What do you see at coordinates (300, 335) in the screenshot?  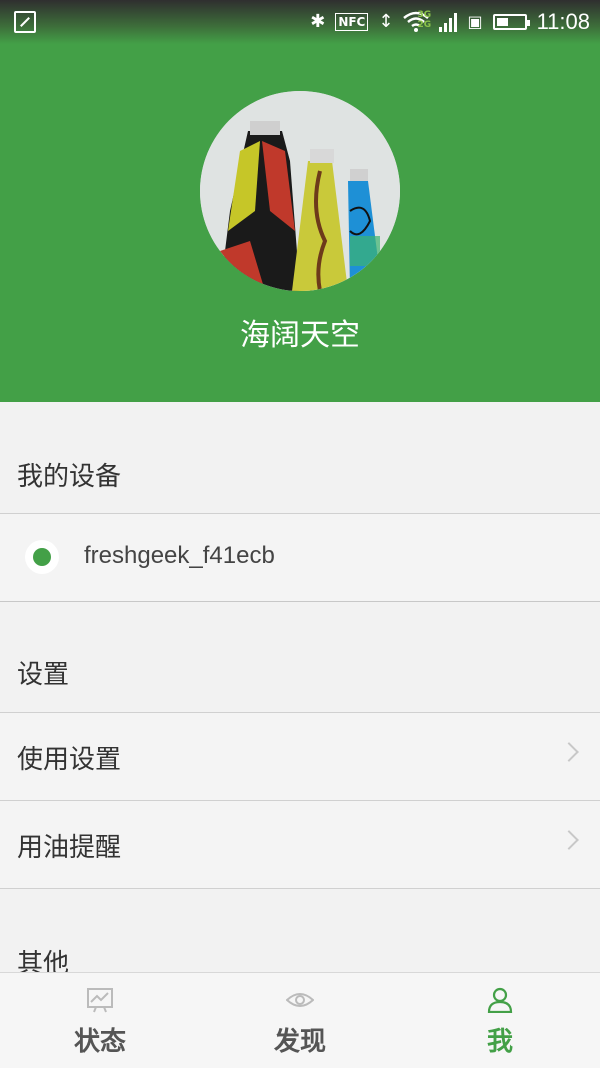 I see `username: 海阔天空` at bounding box center [300, 335].